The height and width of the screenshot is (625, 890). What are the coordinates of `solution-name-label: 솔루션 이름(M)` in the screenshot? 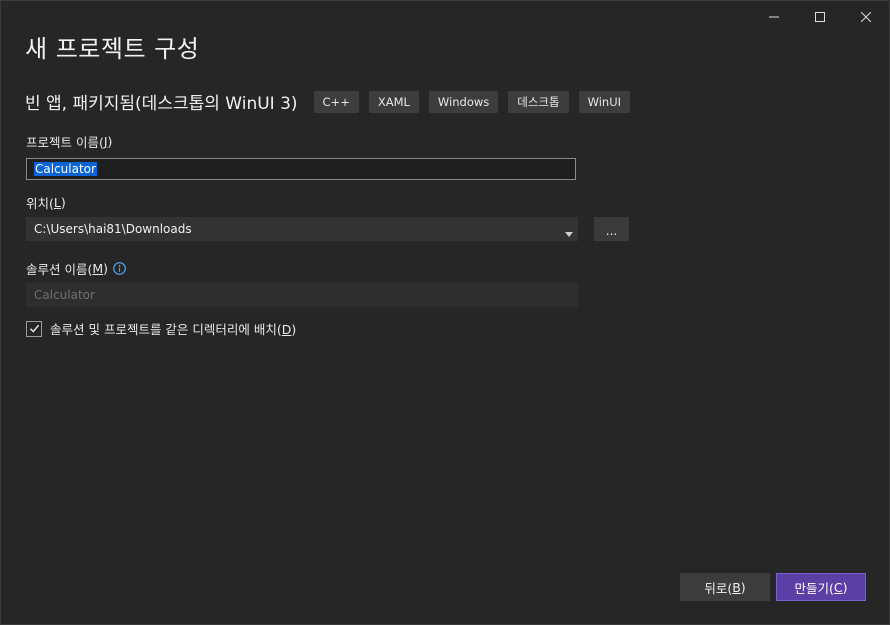 It's located at (76, 268).